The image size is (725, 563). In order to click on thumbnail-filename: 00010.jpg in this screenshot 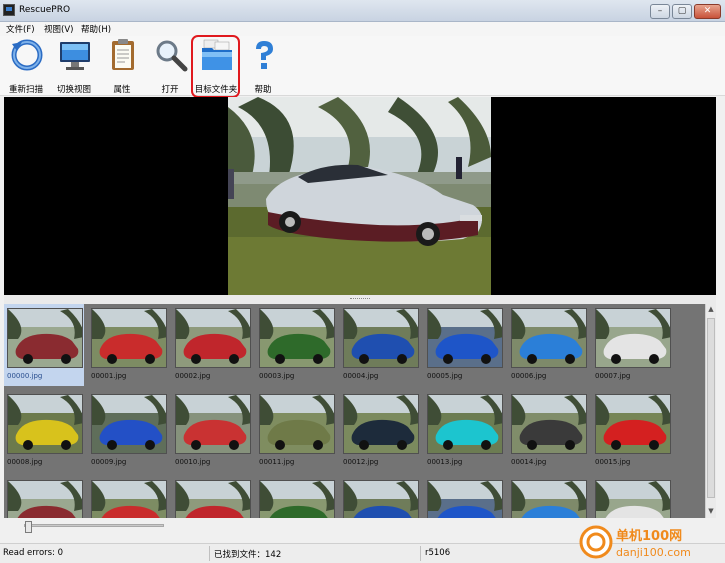, I will do `click(193, 462)`.